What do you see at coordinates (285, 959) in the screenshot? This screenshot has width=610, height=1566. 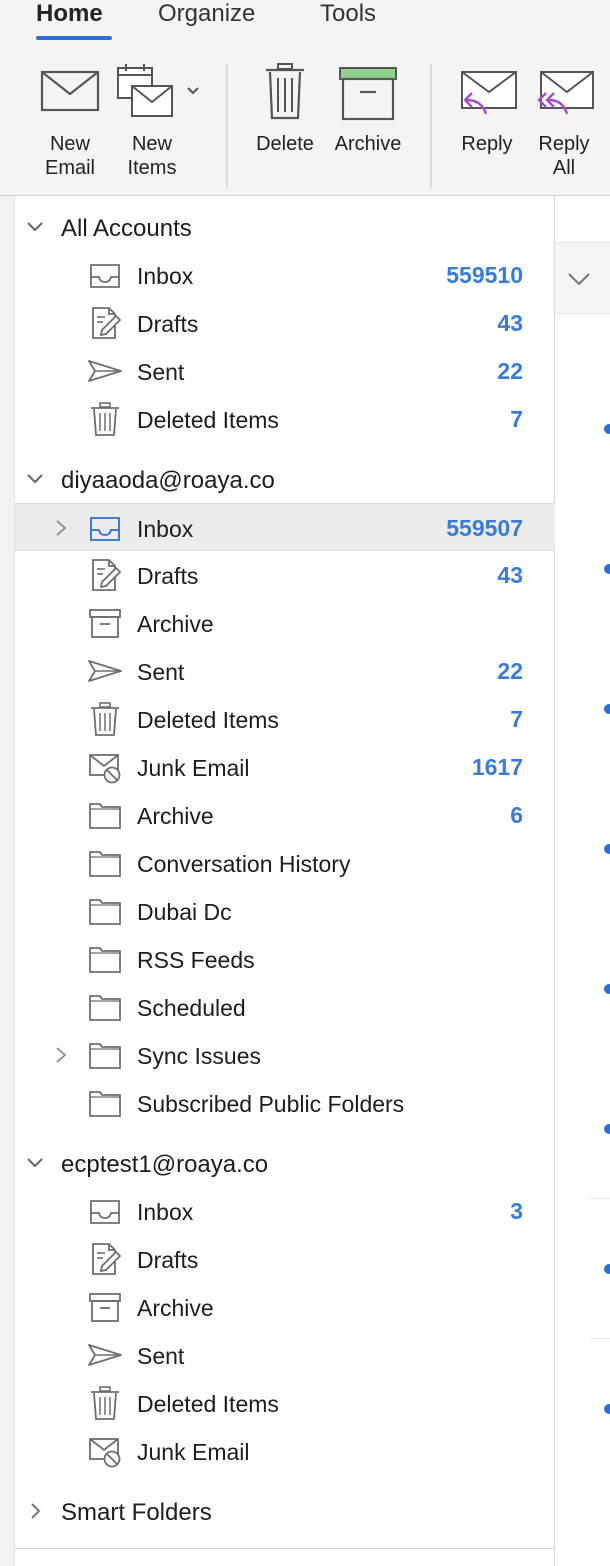 I see `folder-item: RSS Feeds` at bounding box center [285, 959].